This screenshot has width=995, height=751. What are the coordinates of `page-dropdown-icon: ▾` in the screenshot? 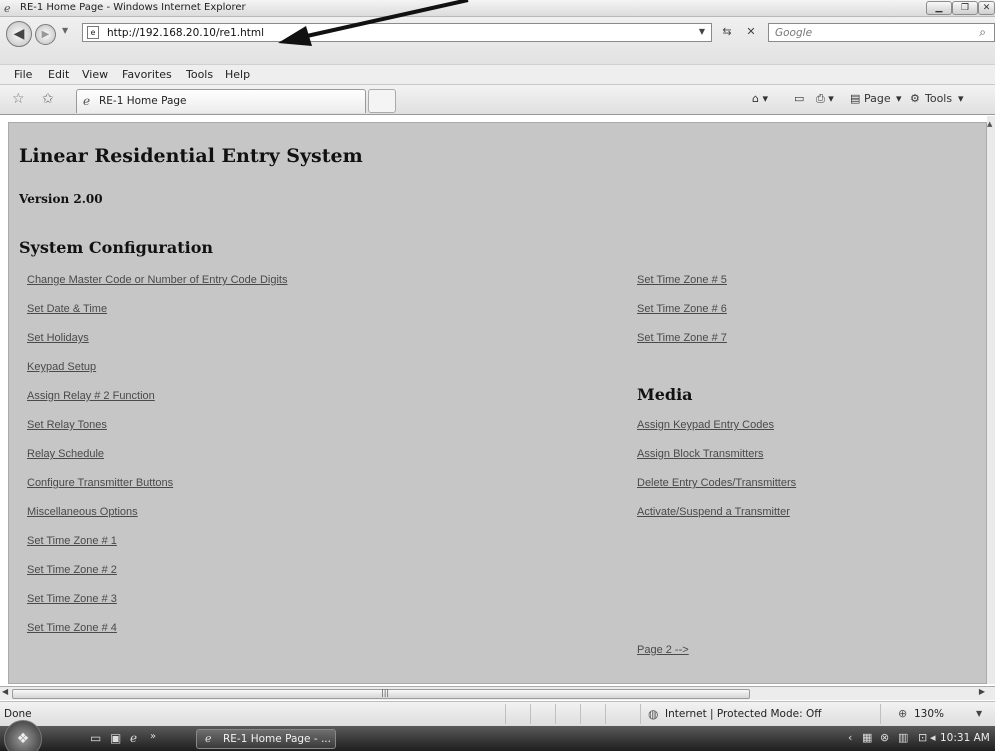 It's located at (899, 98).